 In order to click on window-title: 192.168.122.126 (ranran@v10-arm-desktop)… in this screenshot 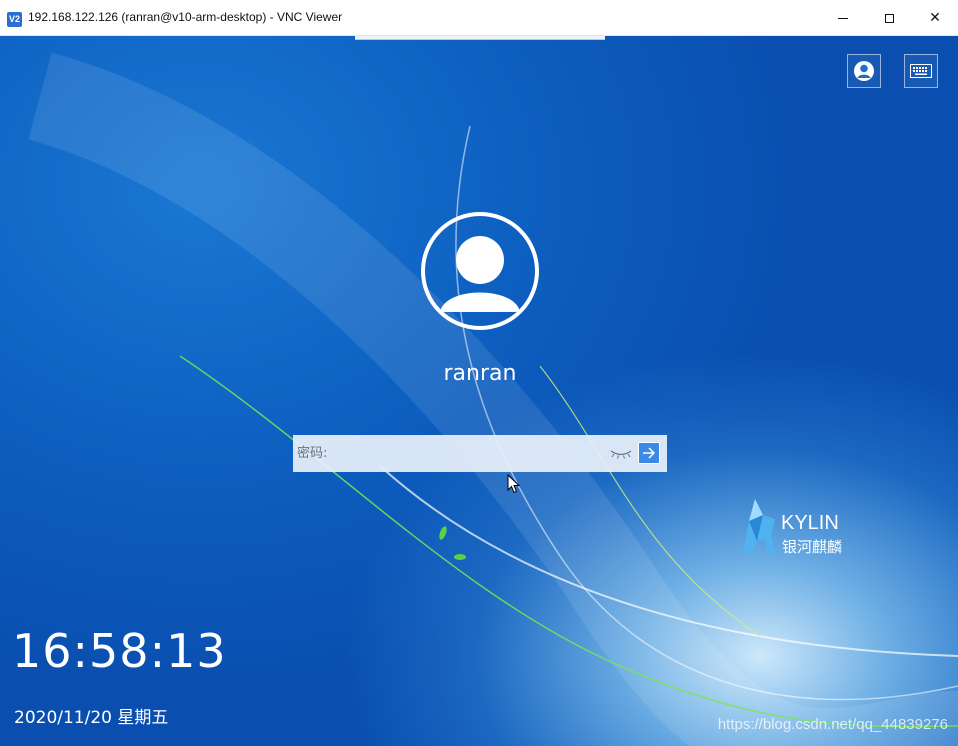, I will do `click(185, 17)`.